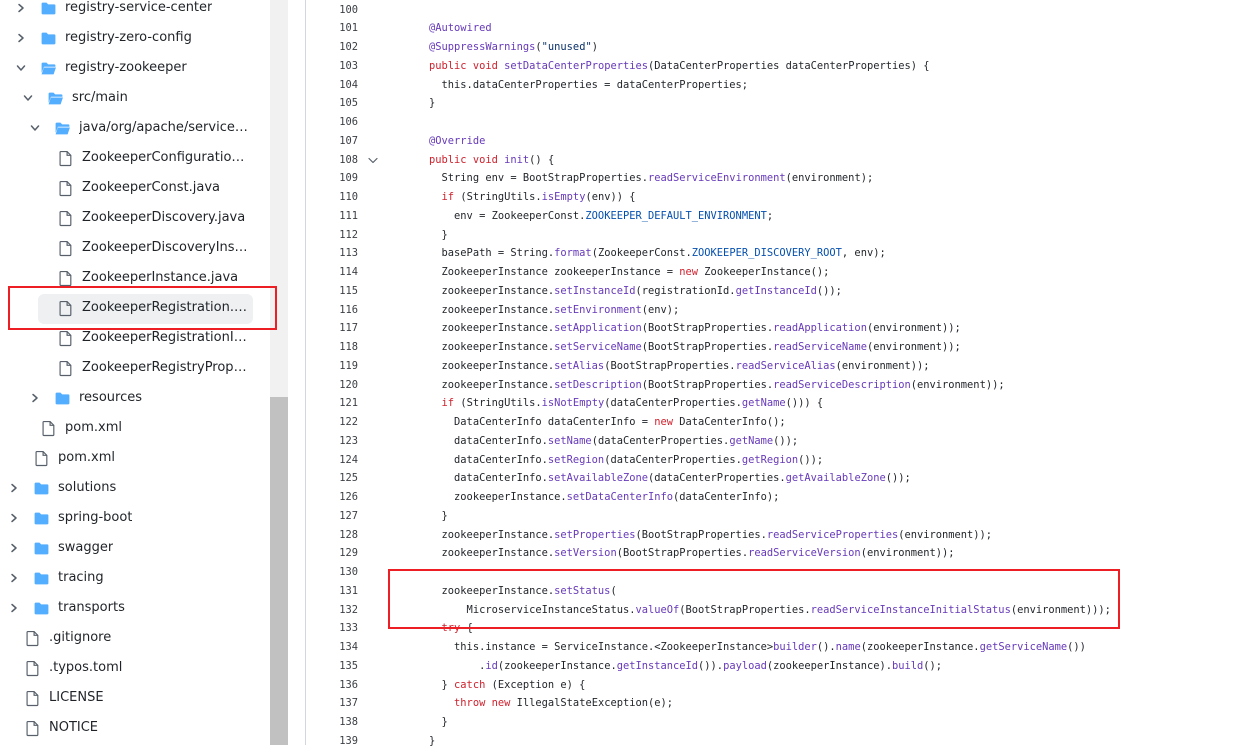 The height and width of the screenshot is (751, 1235). I want to click on line-number: 108, so click(332, 160).